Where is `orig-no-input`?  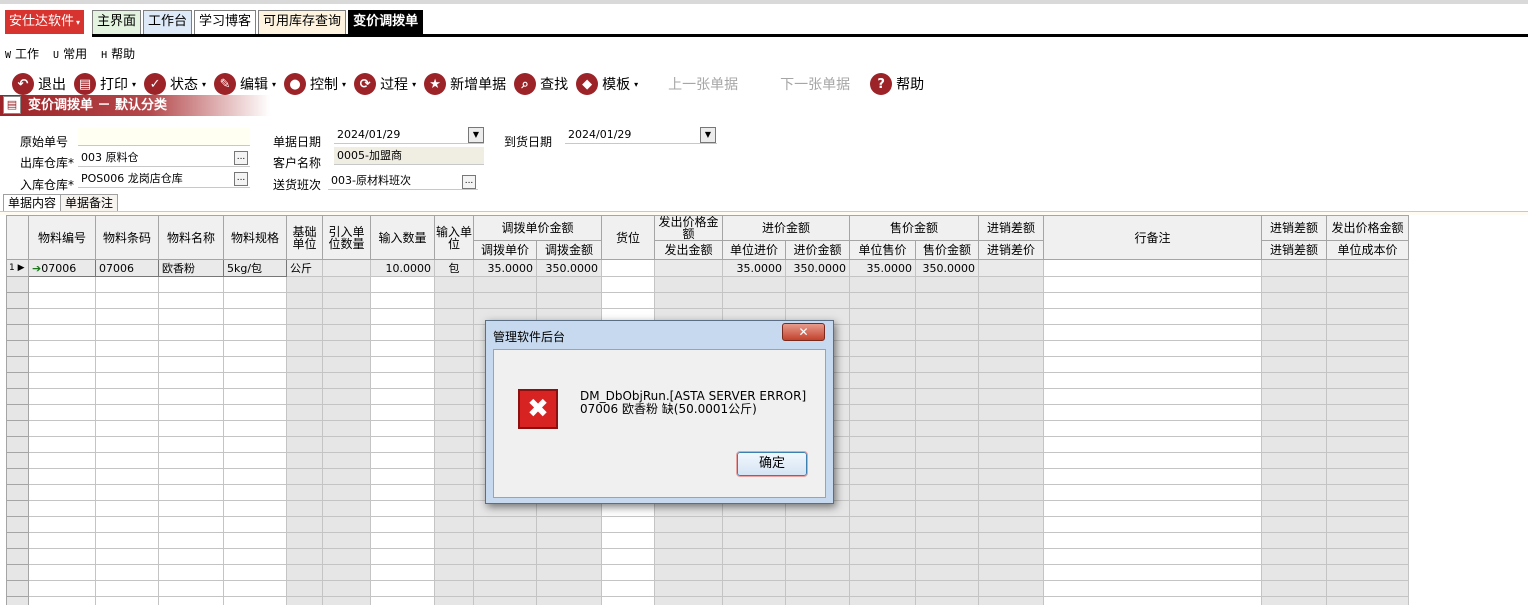 orig-no-input is located at coordinates (164, 137).